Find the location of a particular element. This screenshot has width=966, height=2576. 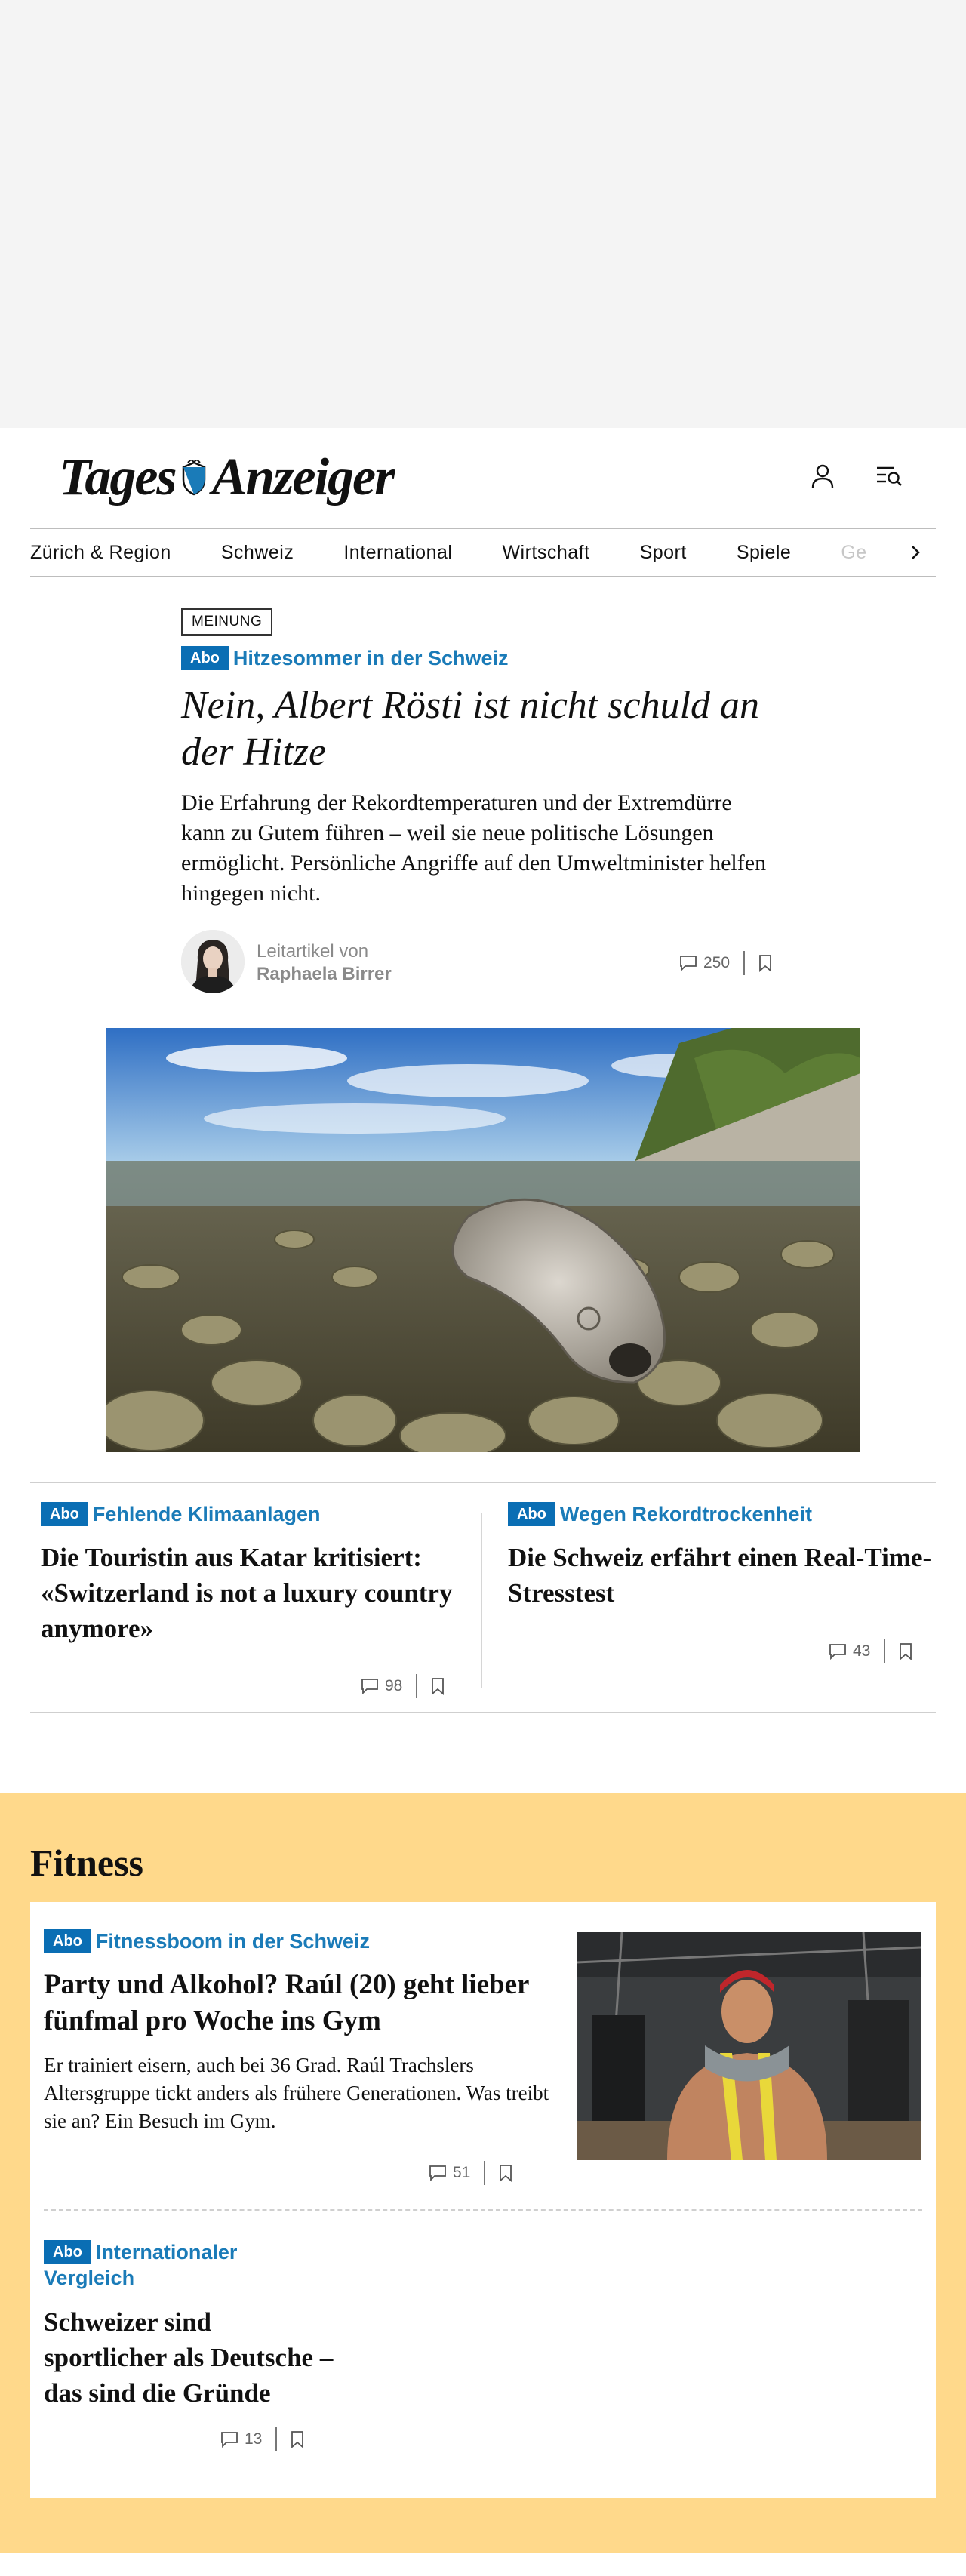

article-actions: 51 is located at coordinates (470, 2173).